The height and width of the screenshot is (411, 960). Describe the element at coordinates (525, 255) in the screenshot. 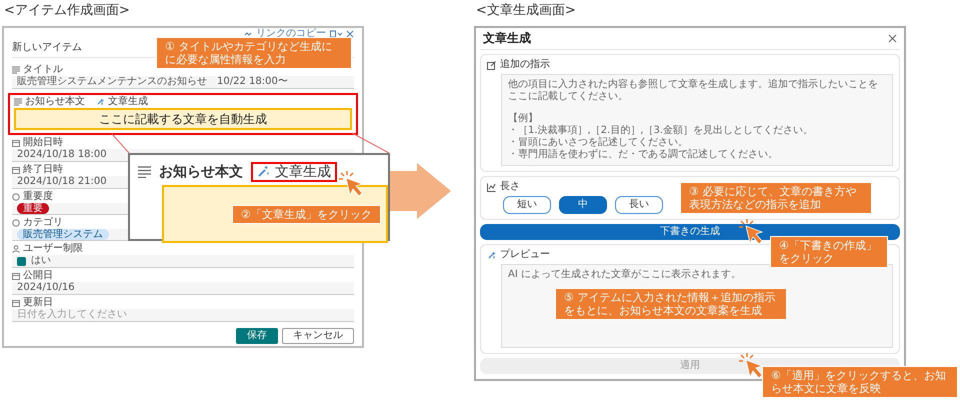

I see `section-label: プレビュー` at that location.